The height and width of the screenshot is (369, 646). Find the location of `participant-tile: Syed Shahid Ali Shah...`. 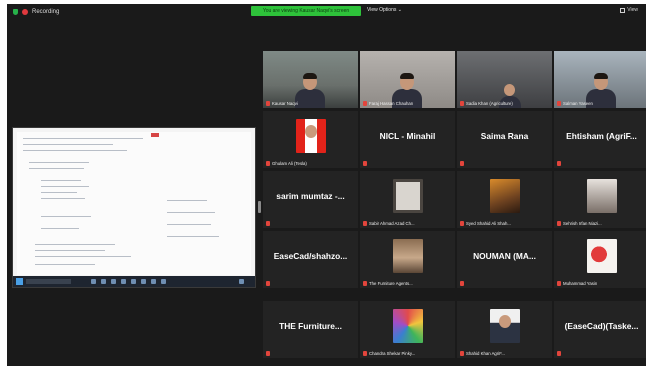

participant-tile: Syed Shahid Ali Shah... is located at coordinates (504, 199).